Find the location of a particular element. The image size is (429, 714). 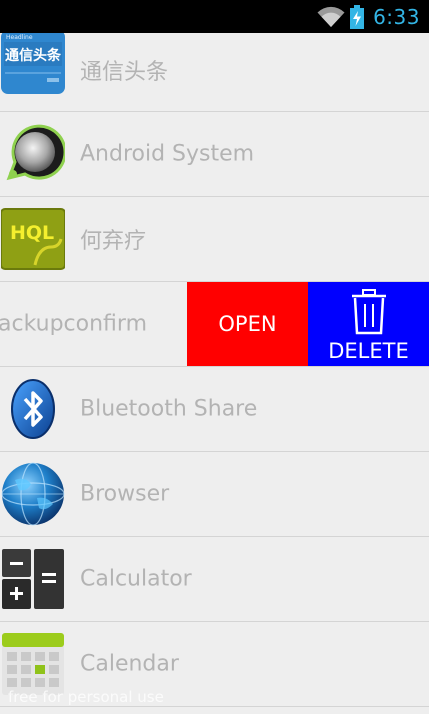

browser-globe-app-icon is located at coordinates (33, 494).